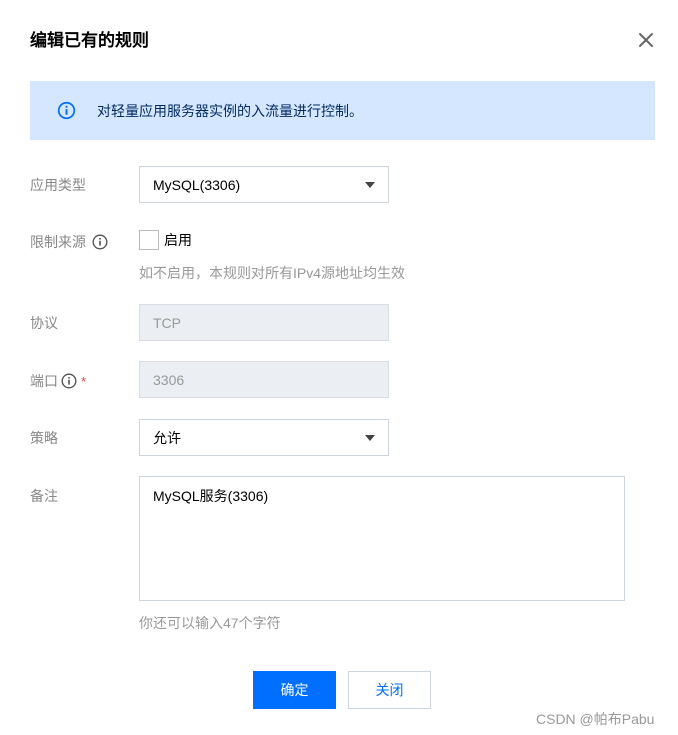 The image size is (678, 735). I want to click on limit-source-hint: 如不启用，本规则对所有IPv4源地址均生效, so click(272, 273).